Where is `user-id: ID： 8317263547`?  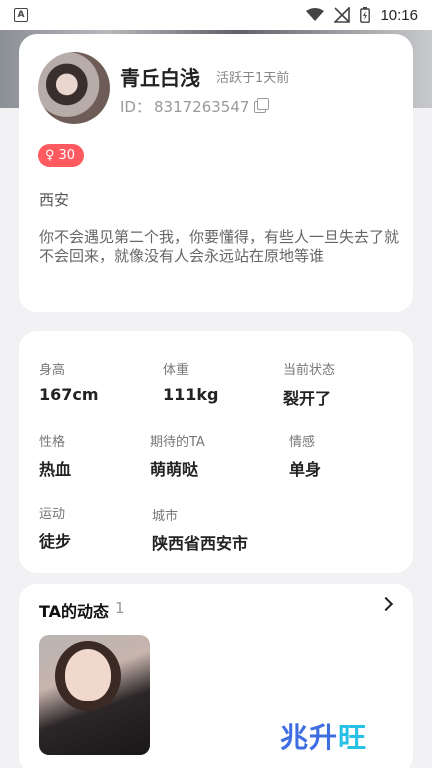
user-id: ID： 8317263547 is located at coordinates (195, 106).